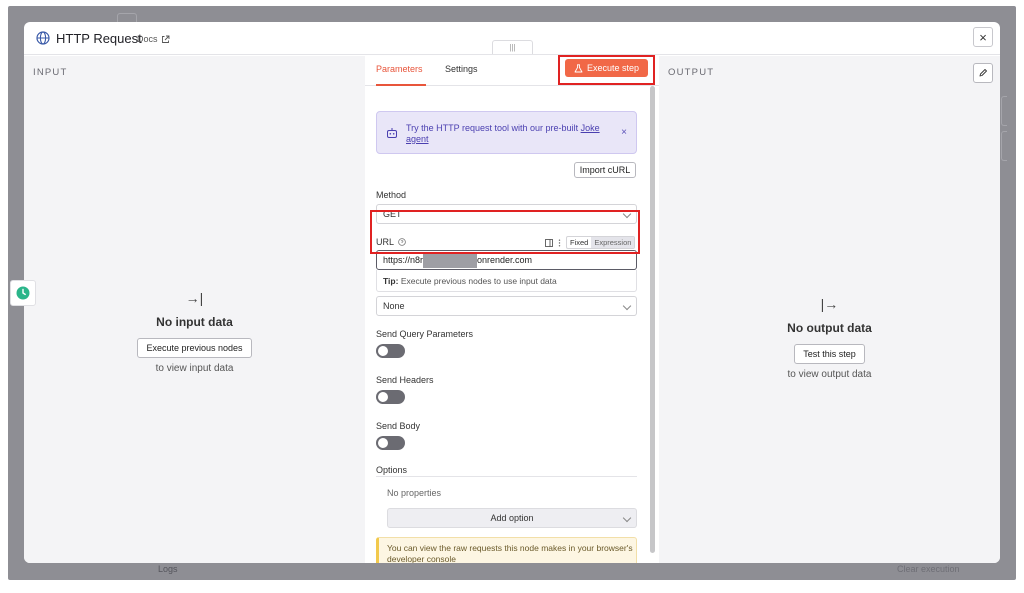 This screenshot has width=1024, height=593. What do you see at coordinates (194, 368) in the screenshot?
I see `input-empty-subtitle: to view input data` at bounding box center [194, 368].